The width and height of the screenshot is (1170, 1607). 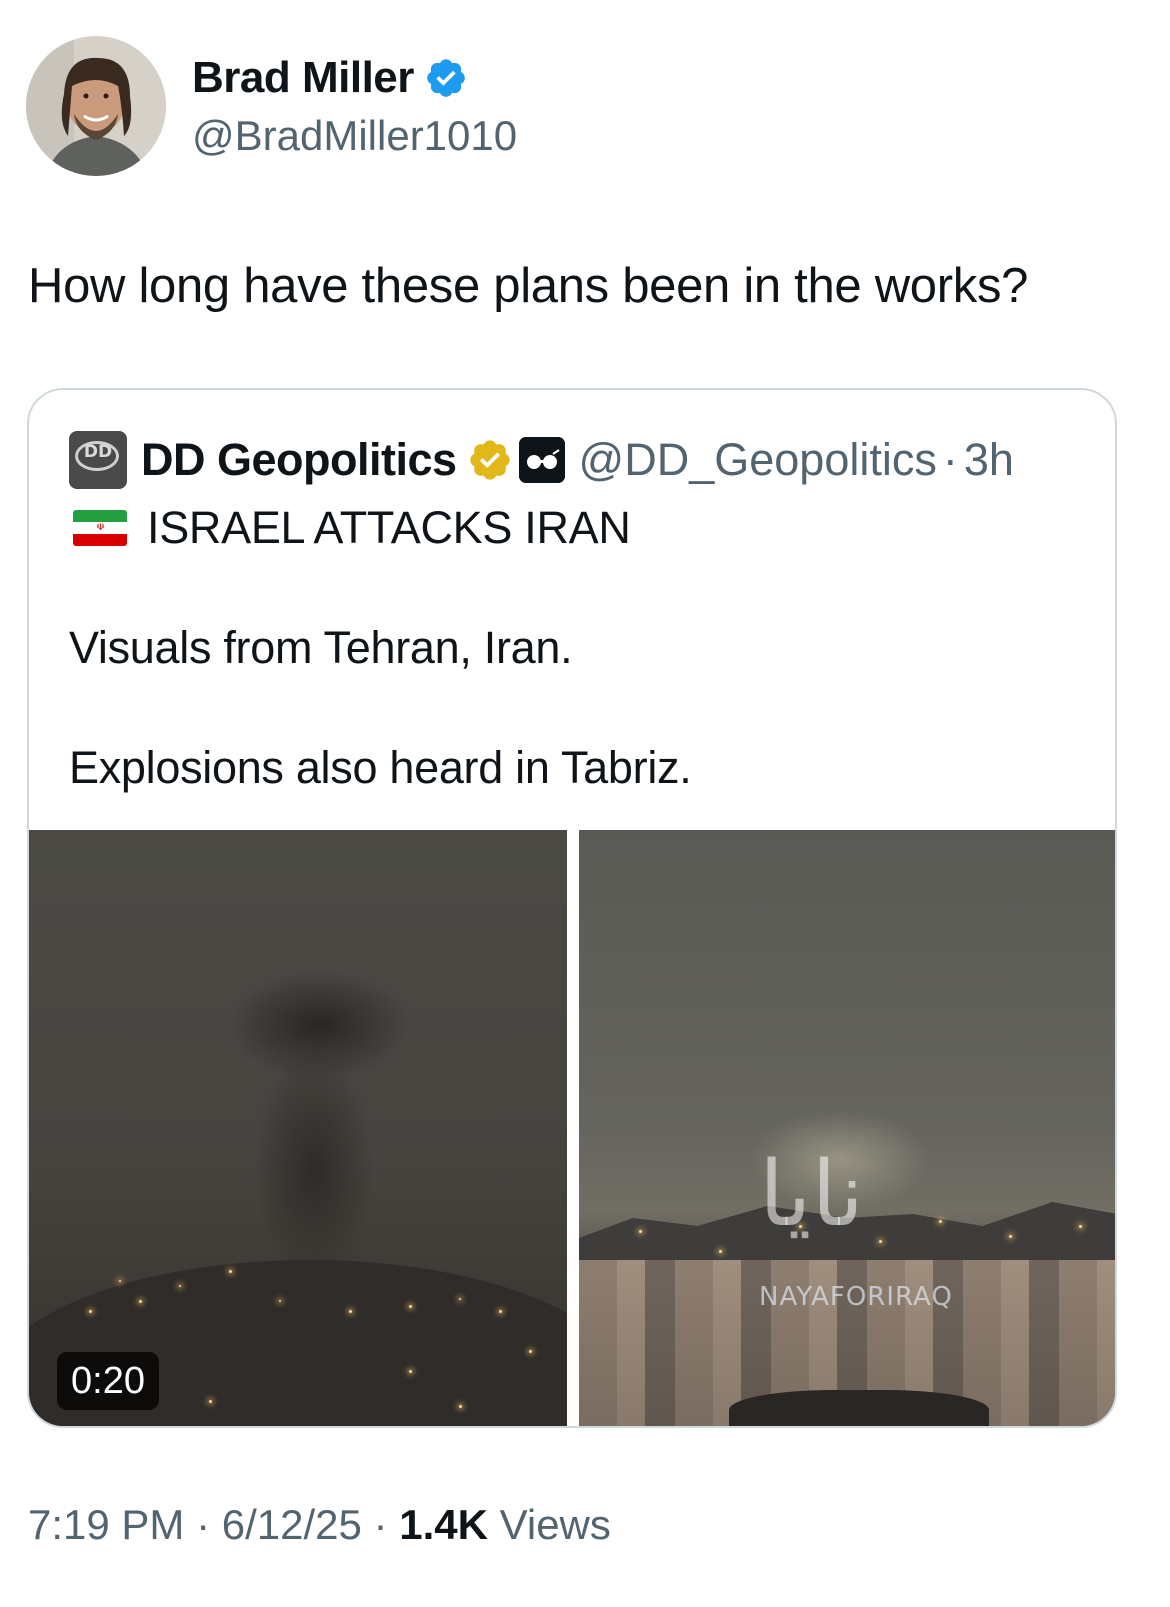 I want to click on avatar-photo, so click(x=96, y=106).